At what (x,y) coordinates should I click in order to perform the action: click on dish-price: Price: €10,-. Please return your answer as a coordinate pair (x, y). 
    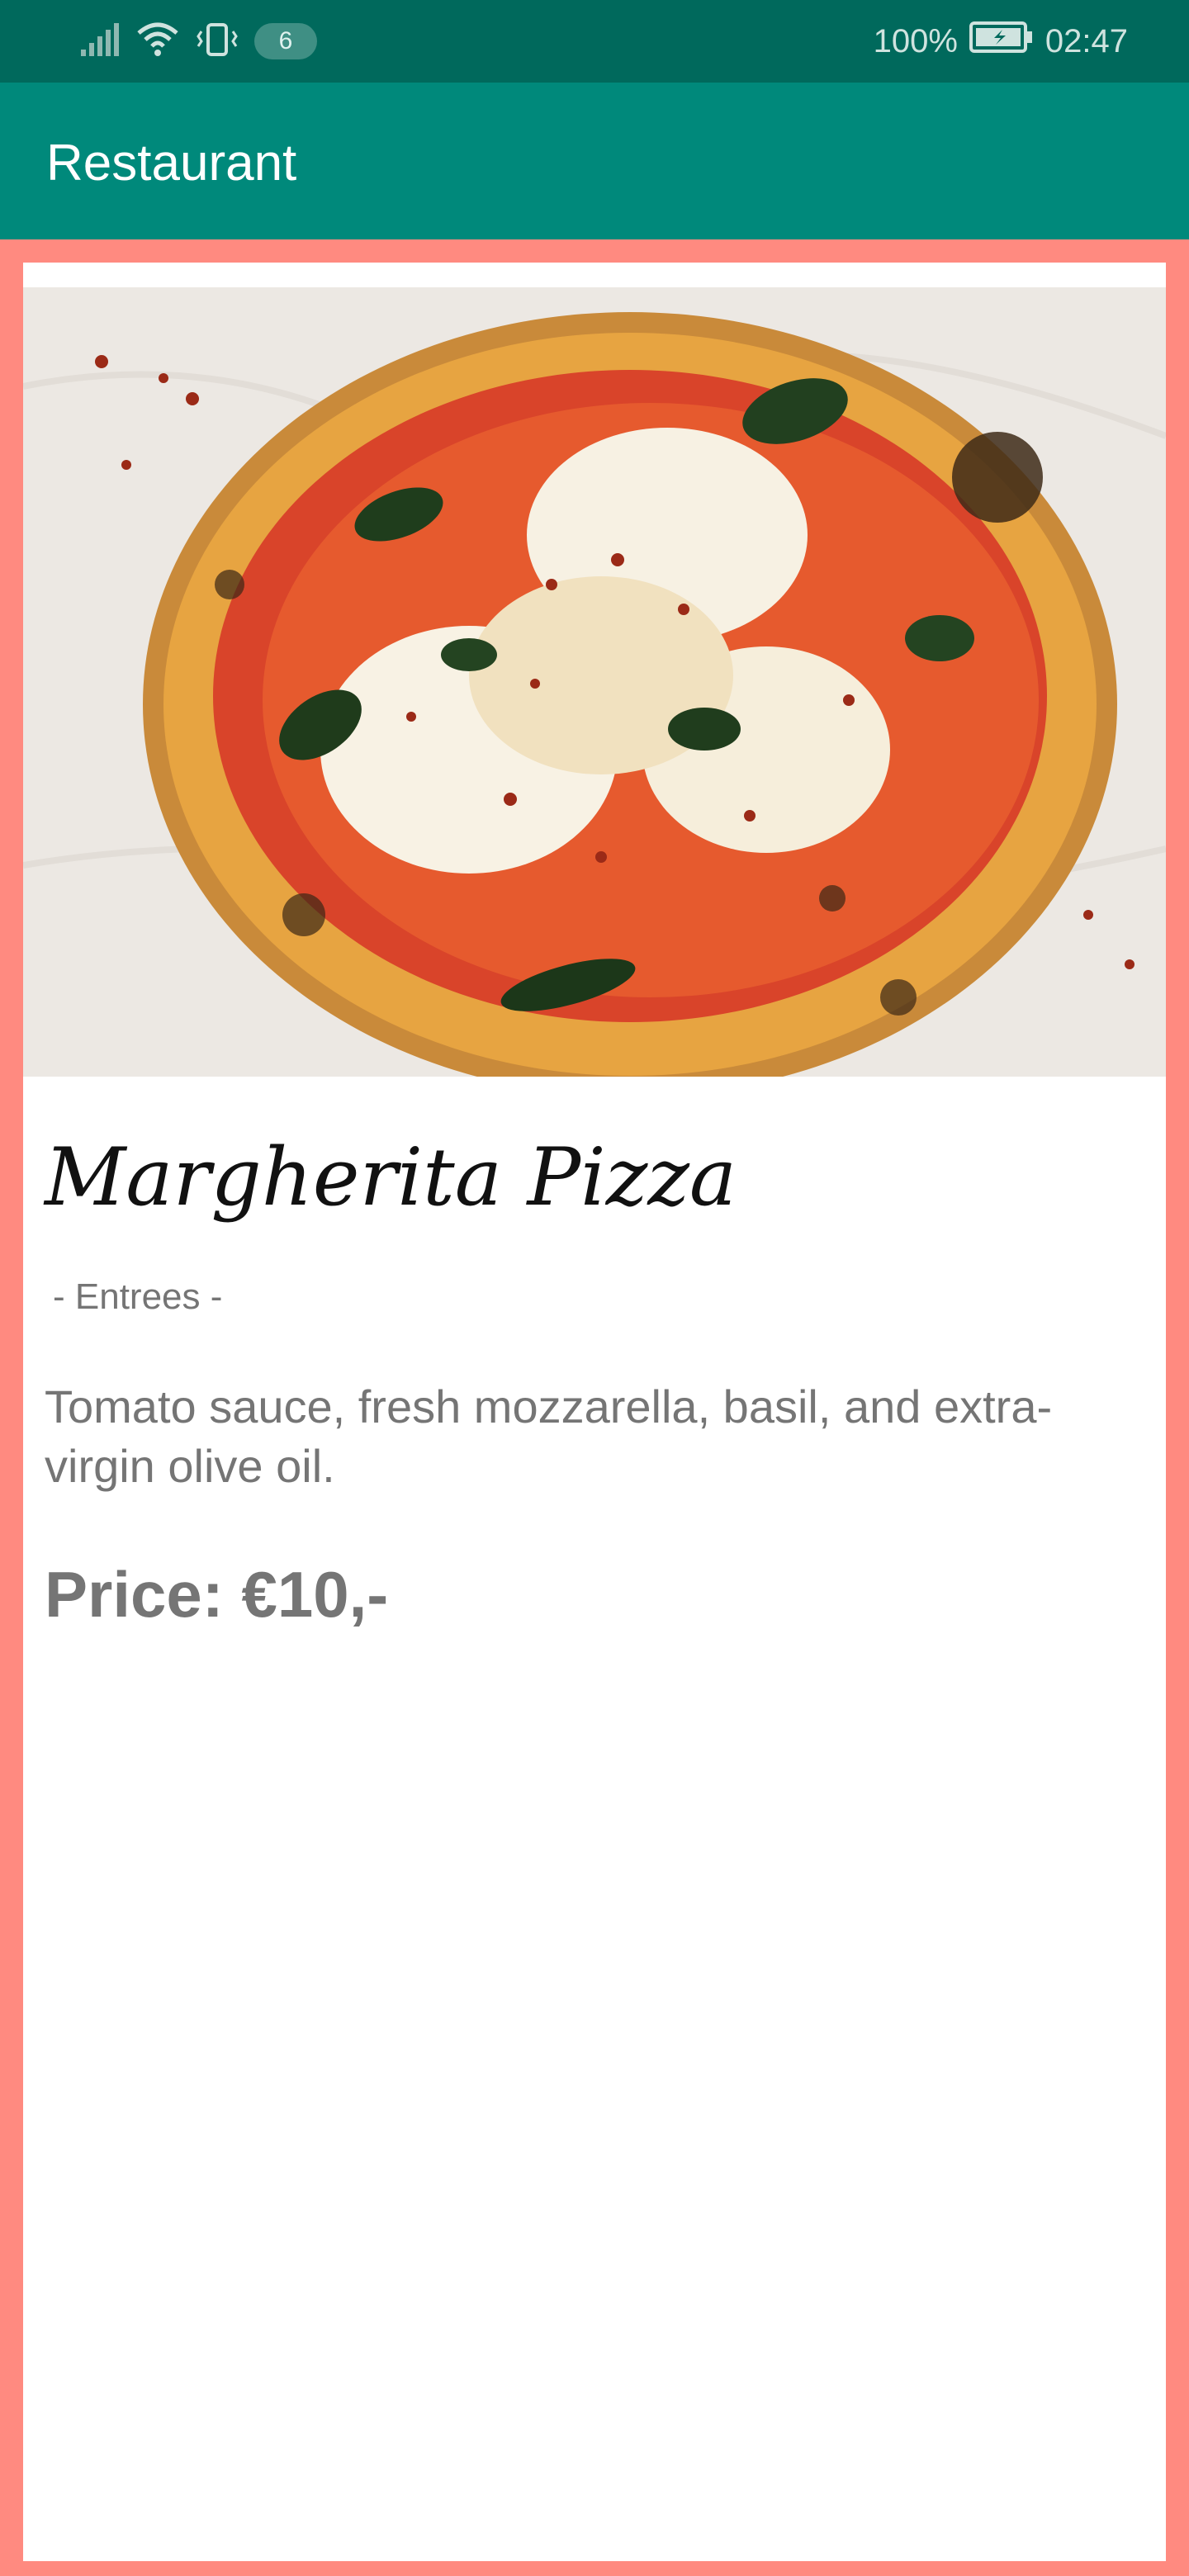
    Looking at the image, I should click on (217, 1594).